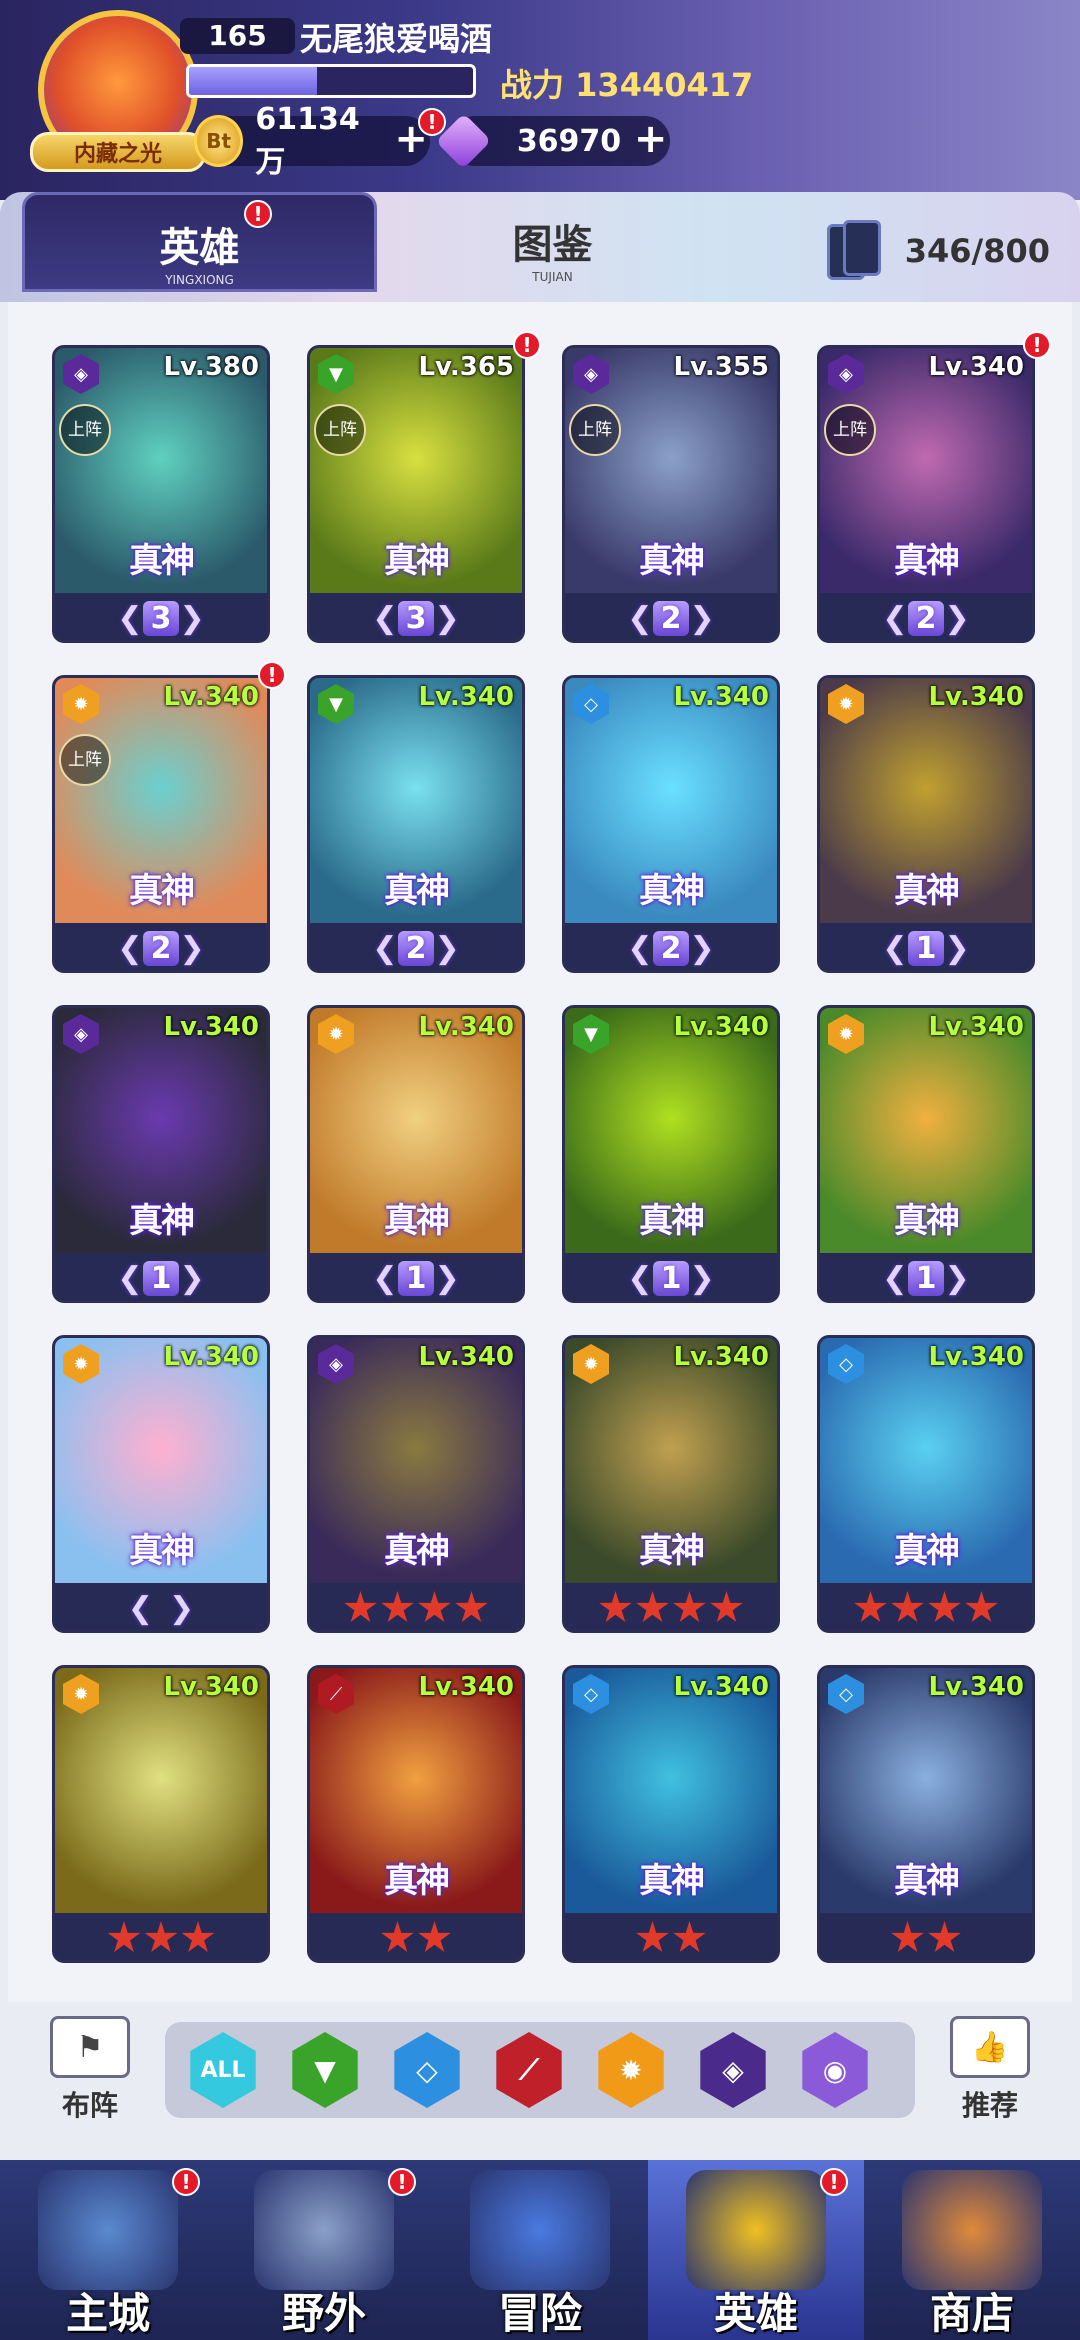 Image resolution: width=1080 pixels, height=2340 pixels. Describe the element at coordinates (733, 2070) in the screenshot. I see `filter-dark-icon: ◈` at that location.